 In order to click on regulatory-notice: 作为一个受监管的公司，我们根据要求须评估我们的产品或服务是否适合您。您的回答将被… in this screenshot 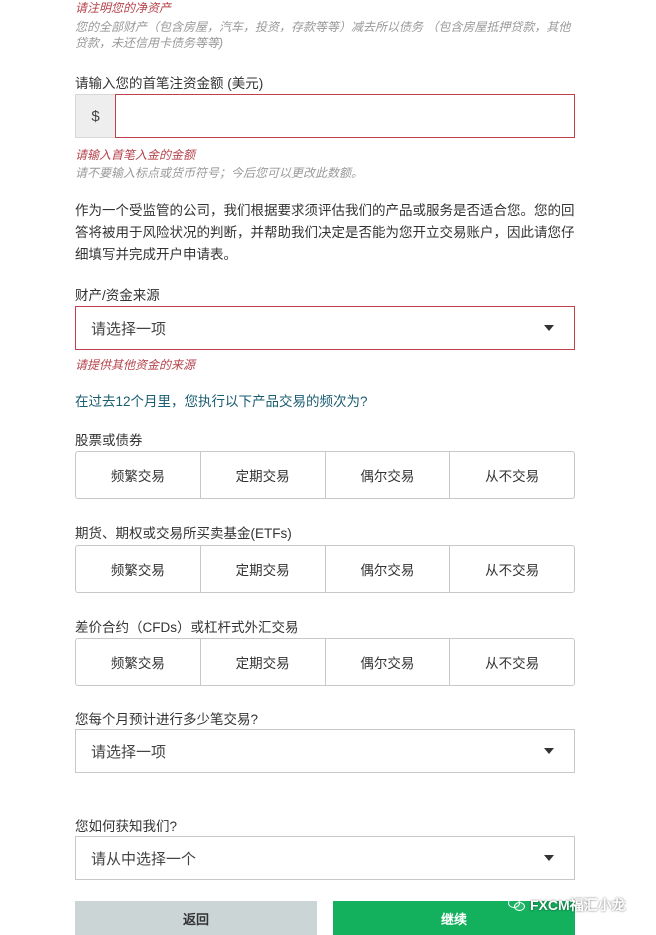, I will do `click(325, 232)`.